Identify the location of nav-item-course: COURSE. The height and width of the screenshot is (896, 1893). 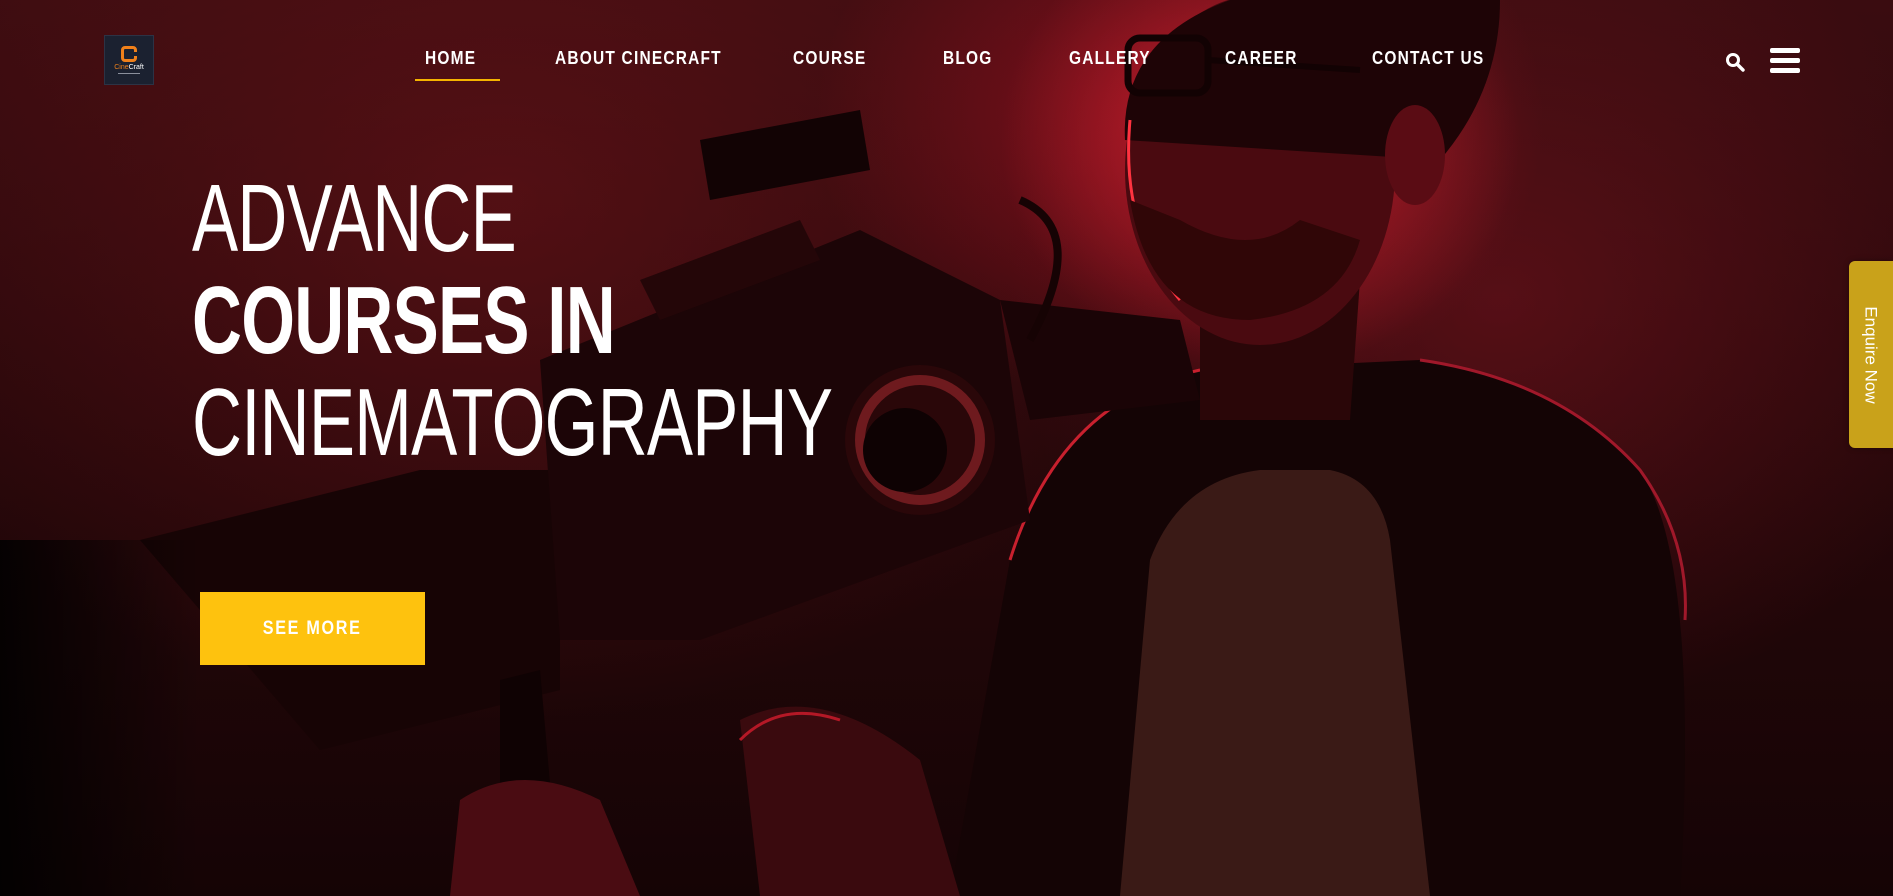
(829, 58).